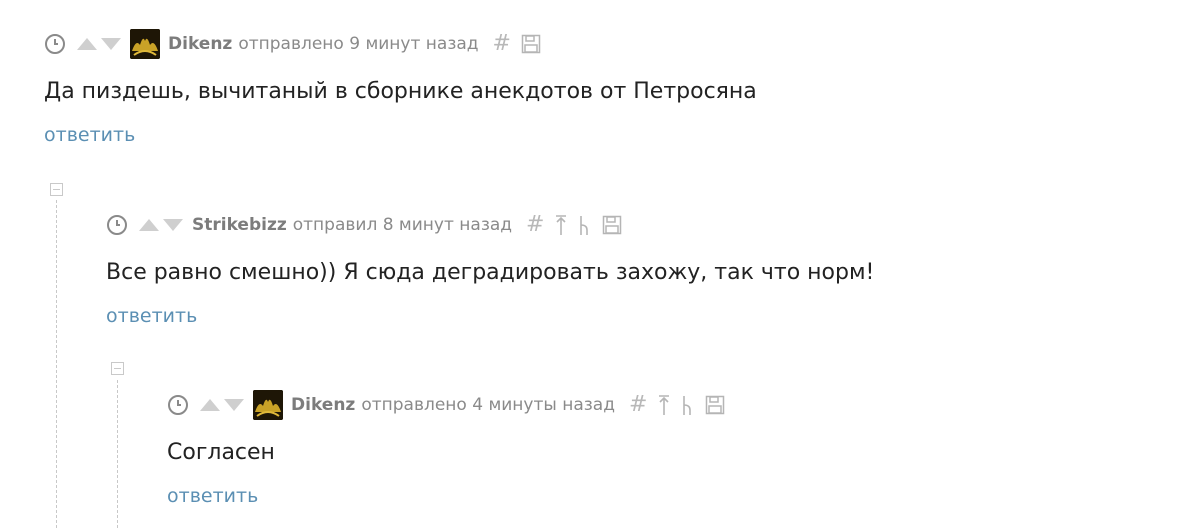 This screenshot has width=1200, height=528. What do you see at coordinates (358, 44) in the screenshot?
I see `comment-timestamp: отправлено 9 минут назад` at bounding box center [358, 44].